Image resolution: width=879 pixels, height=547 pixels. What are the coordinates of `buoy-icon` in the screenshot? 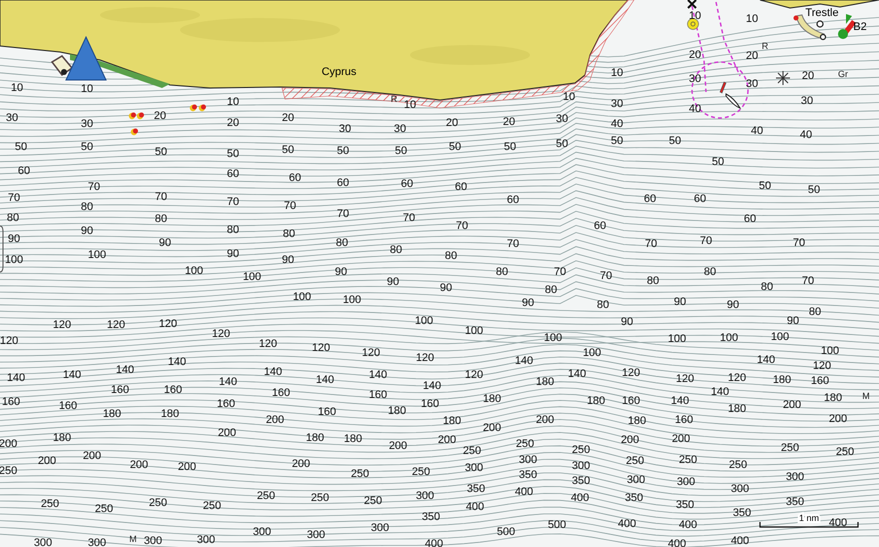 It's located at (693, 24).